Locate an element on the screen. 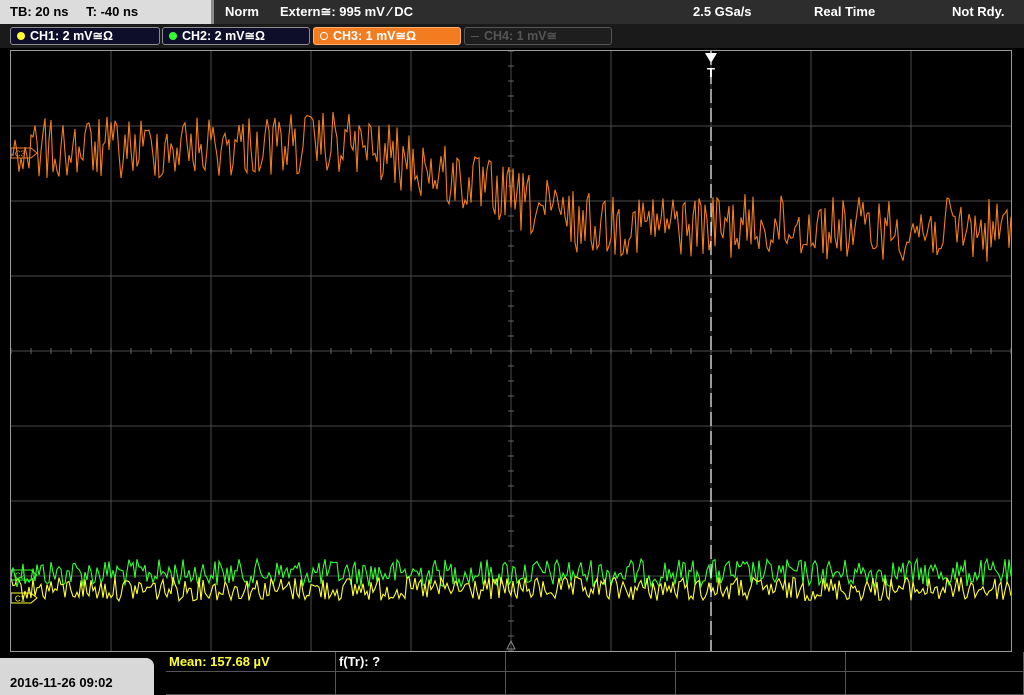 The width and height of the screenshot is (1024, 695). channel-3-button: CH3: 1 mV≅Ω is located at coordinates (387, 36).